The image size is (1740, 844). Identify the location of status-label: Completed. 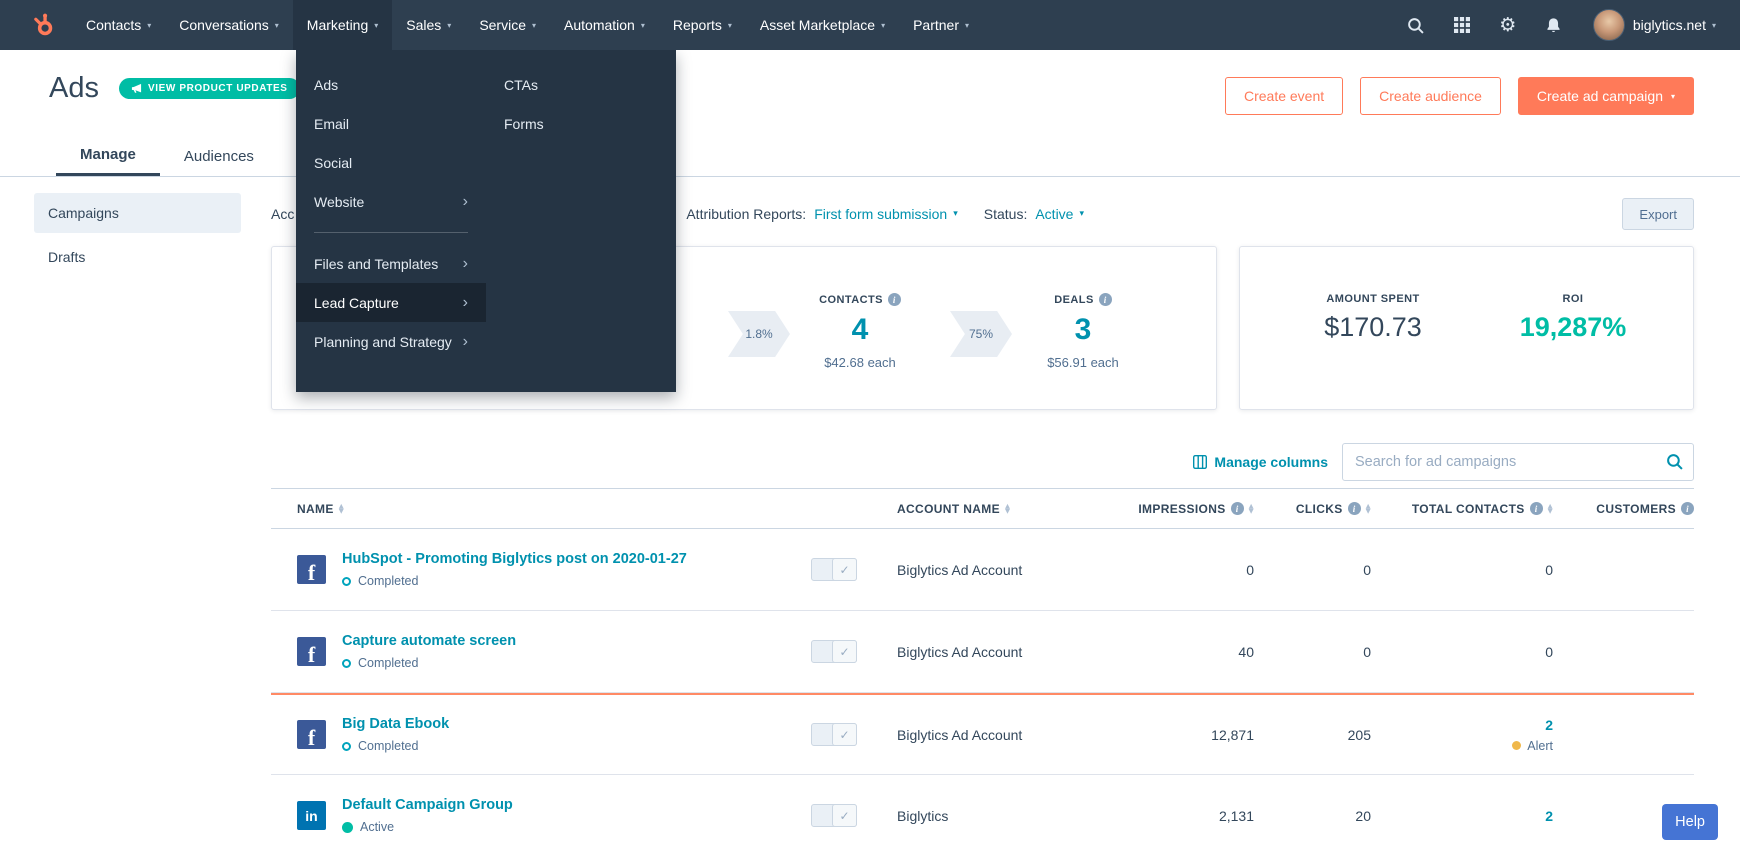
(388, 663).